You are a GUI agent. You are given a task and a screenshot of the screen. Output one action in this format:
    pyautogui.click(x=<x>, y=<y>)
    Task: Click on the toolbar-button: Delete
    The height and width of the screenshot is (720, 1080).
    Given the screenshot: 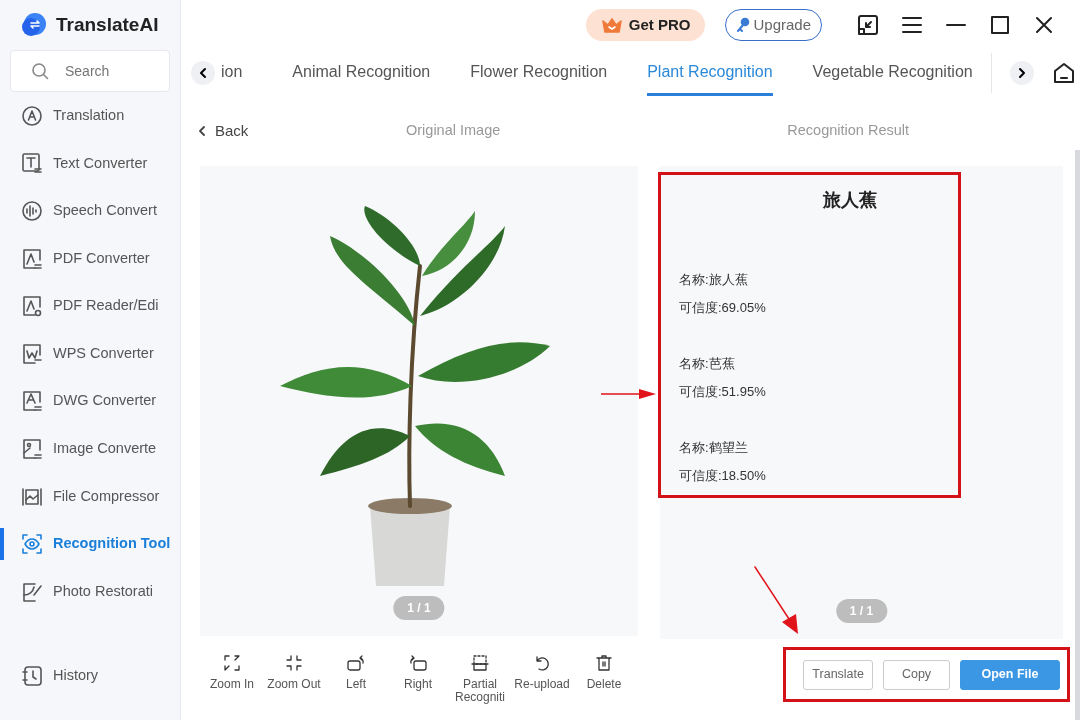 What is the action you would take?
    pyautogui.click(x=604, y=672)
    